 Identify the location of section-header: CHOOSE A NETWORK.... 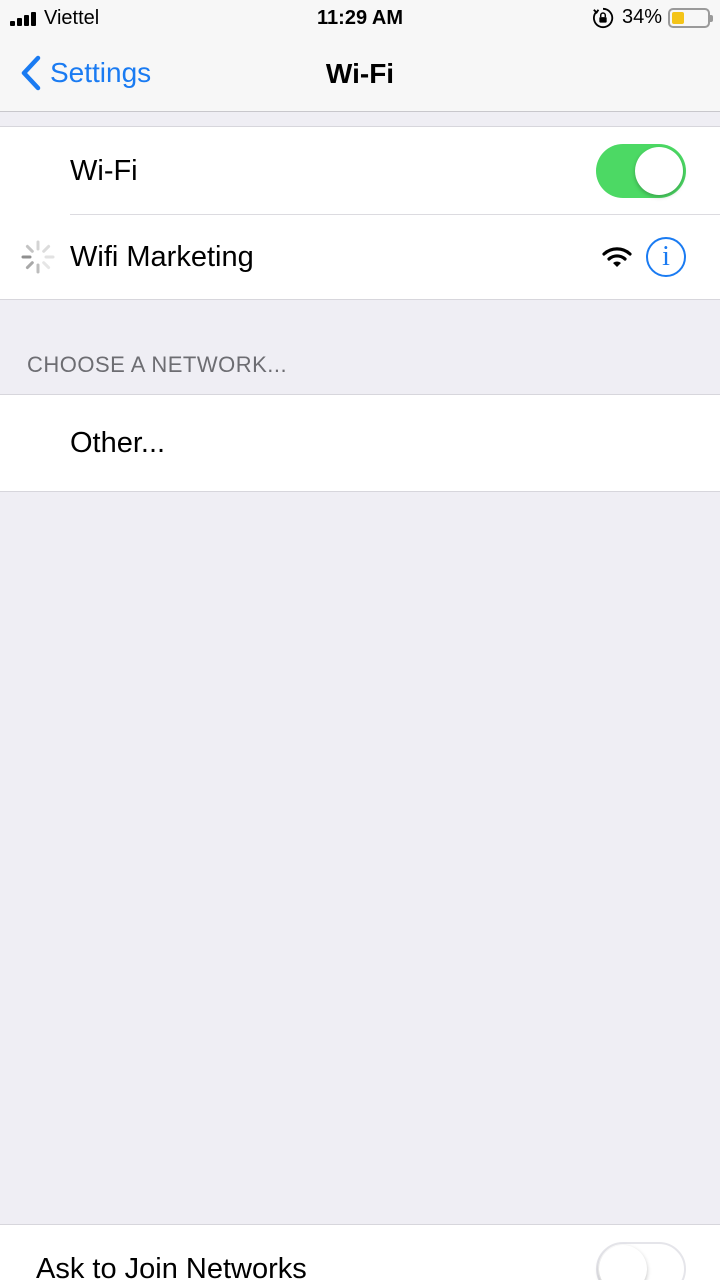
(157, 364).